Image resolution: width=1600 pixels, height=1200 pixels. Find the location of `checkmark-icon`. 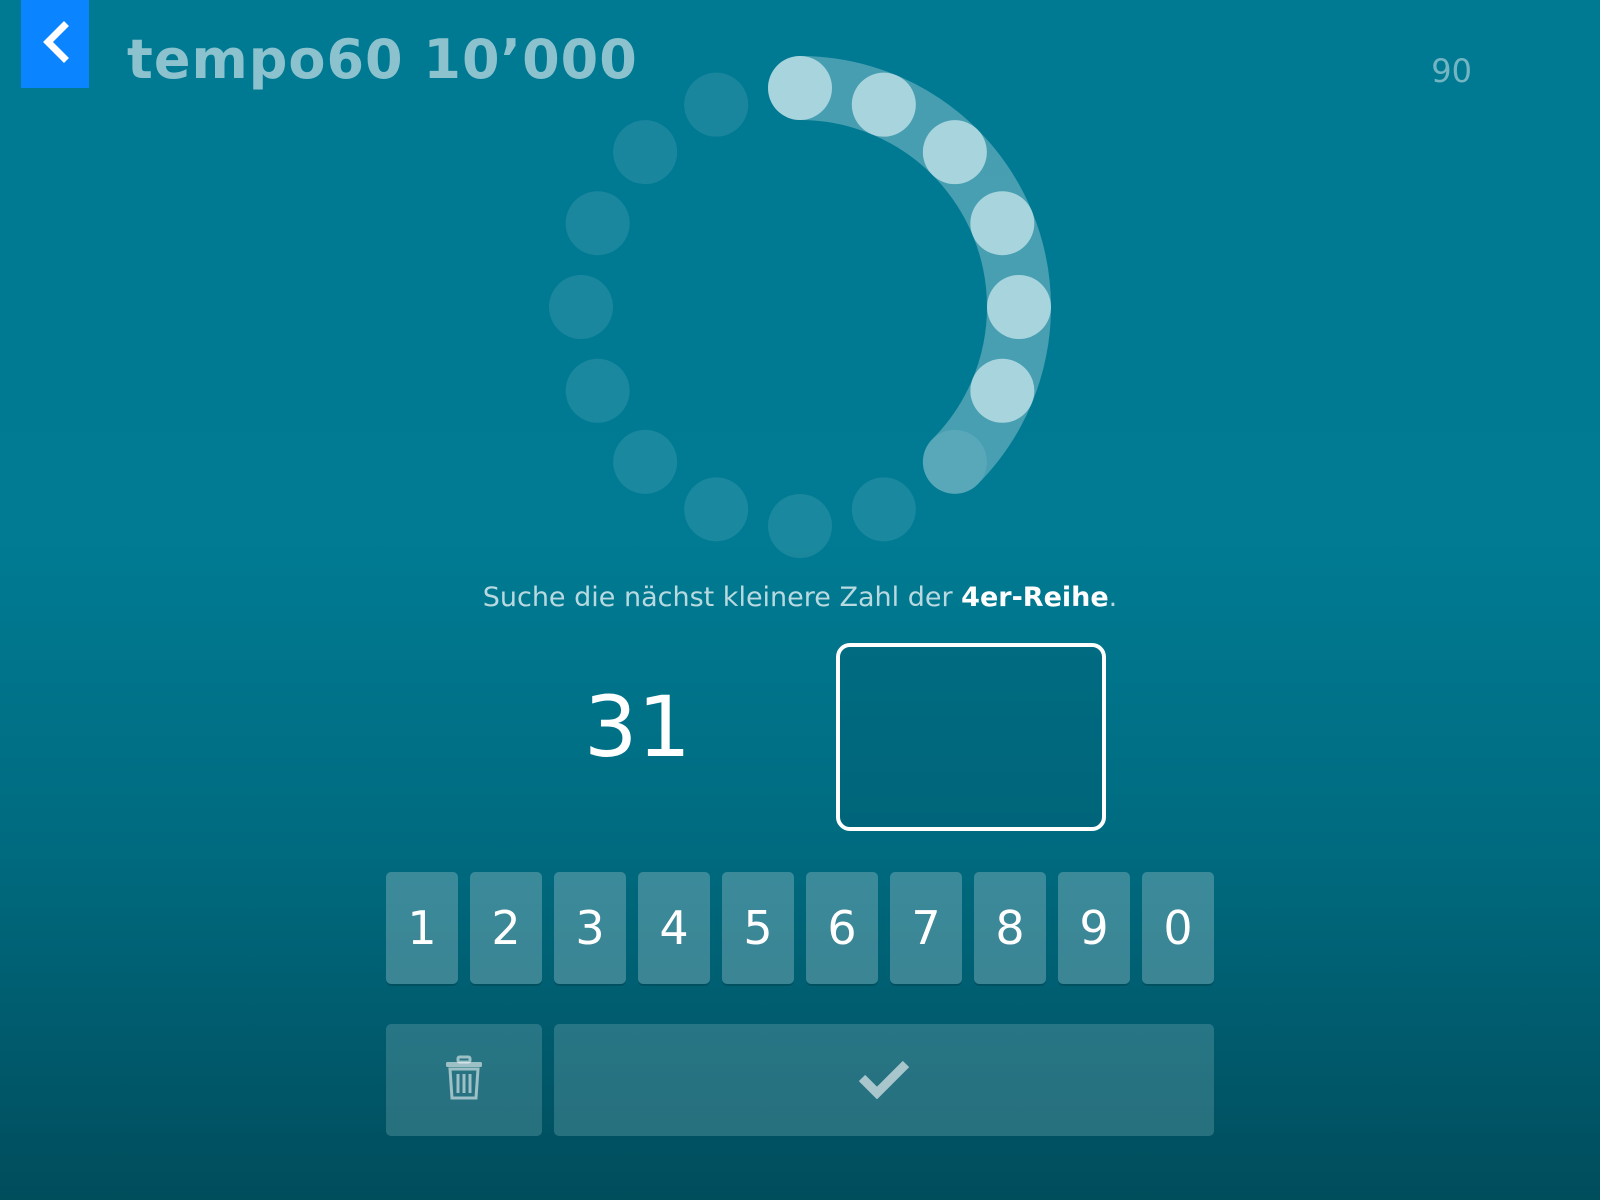

checkmark-icon is located at coordinates (884, 1080).